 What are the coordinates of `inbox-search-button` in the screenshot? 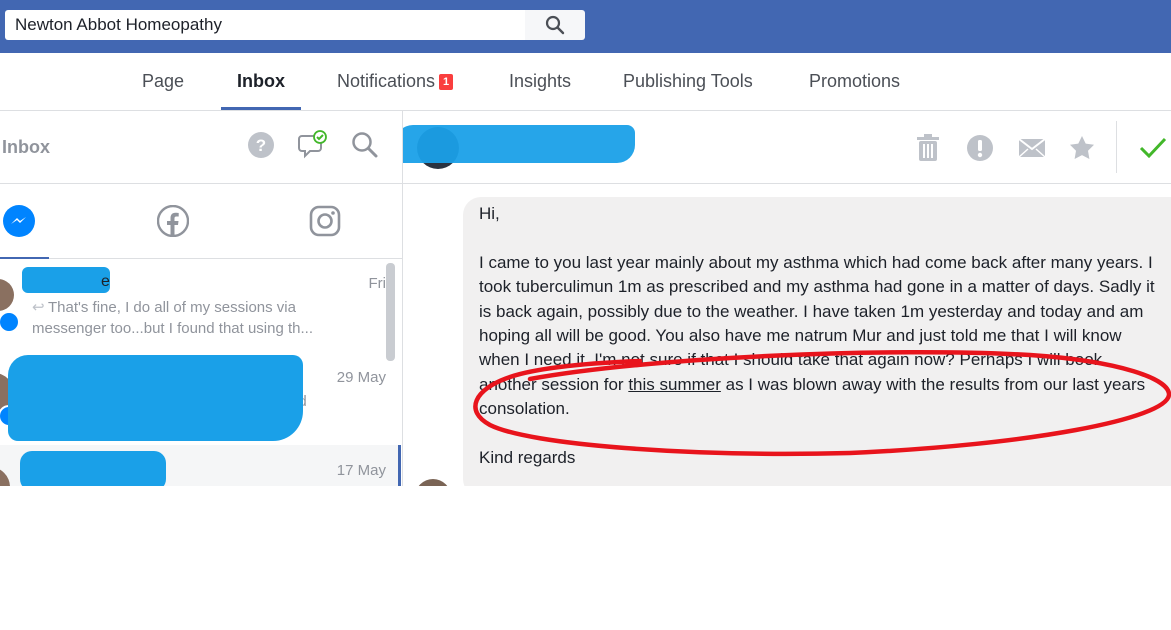 It's located at (365, 145).